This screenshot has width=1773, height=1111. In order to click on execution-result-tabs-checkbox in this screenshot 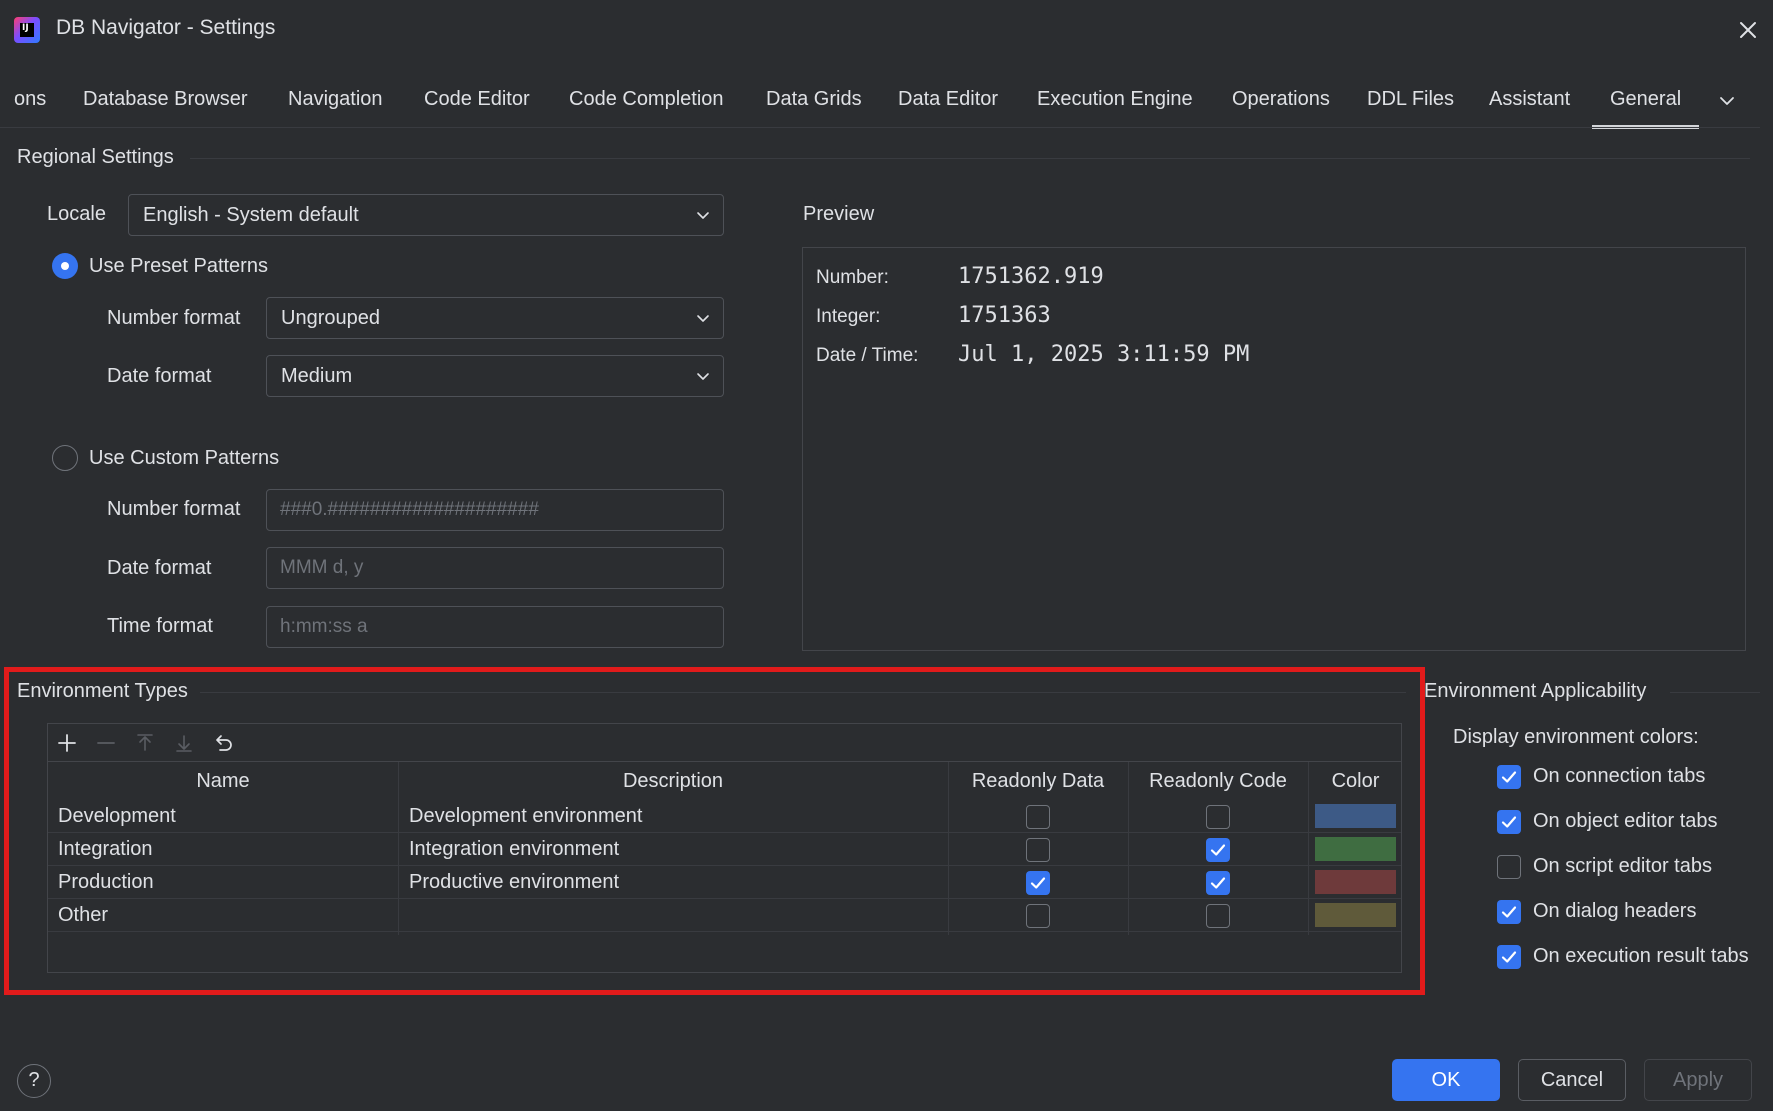, I will do `click(1509, 957)`.